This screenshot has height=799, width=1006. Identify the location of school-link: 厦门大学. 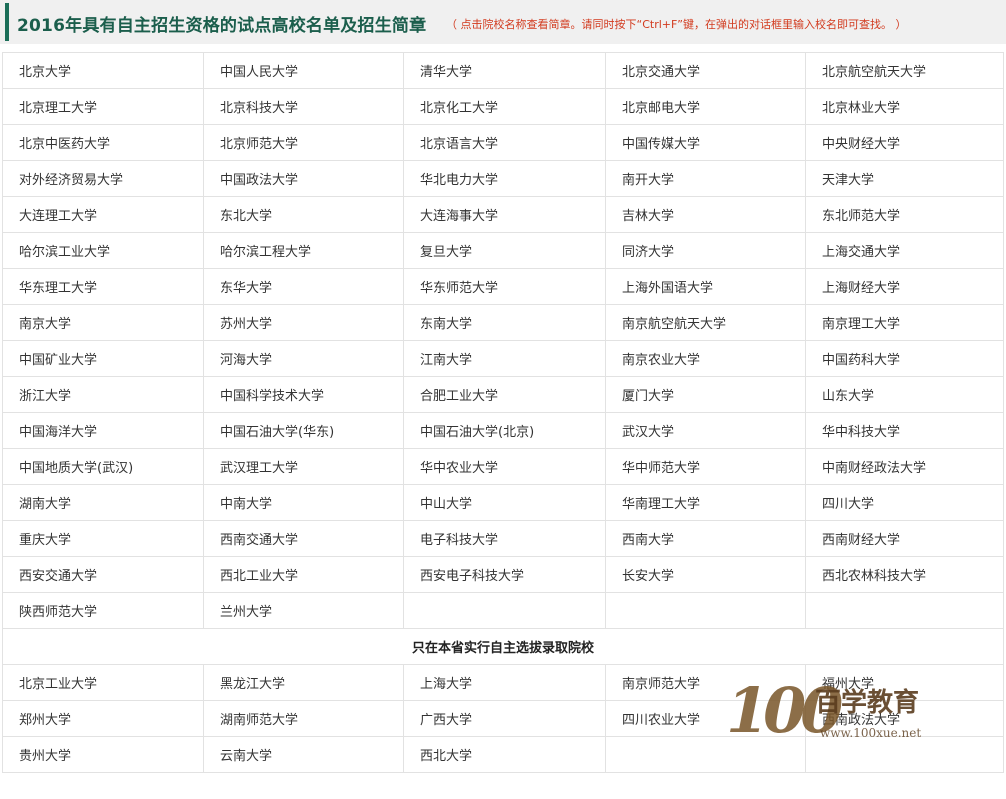
(648, 396).